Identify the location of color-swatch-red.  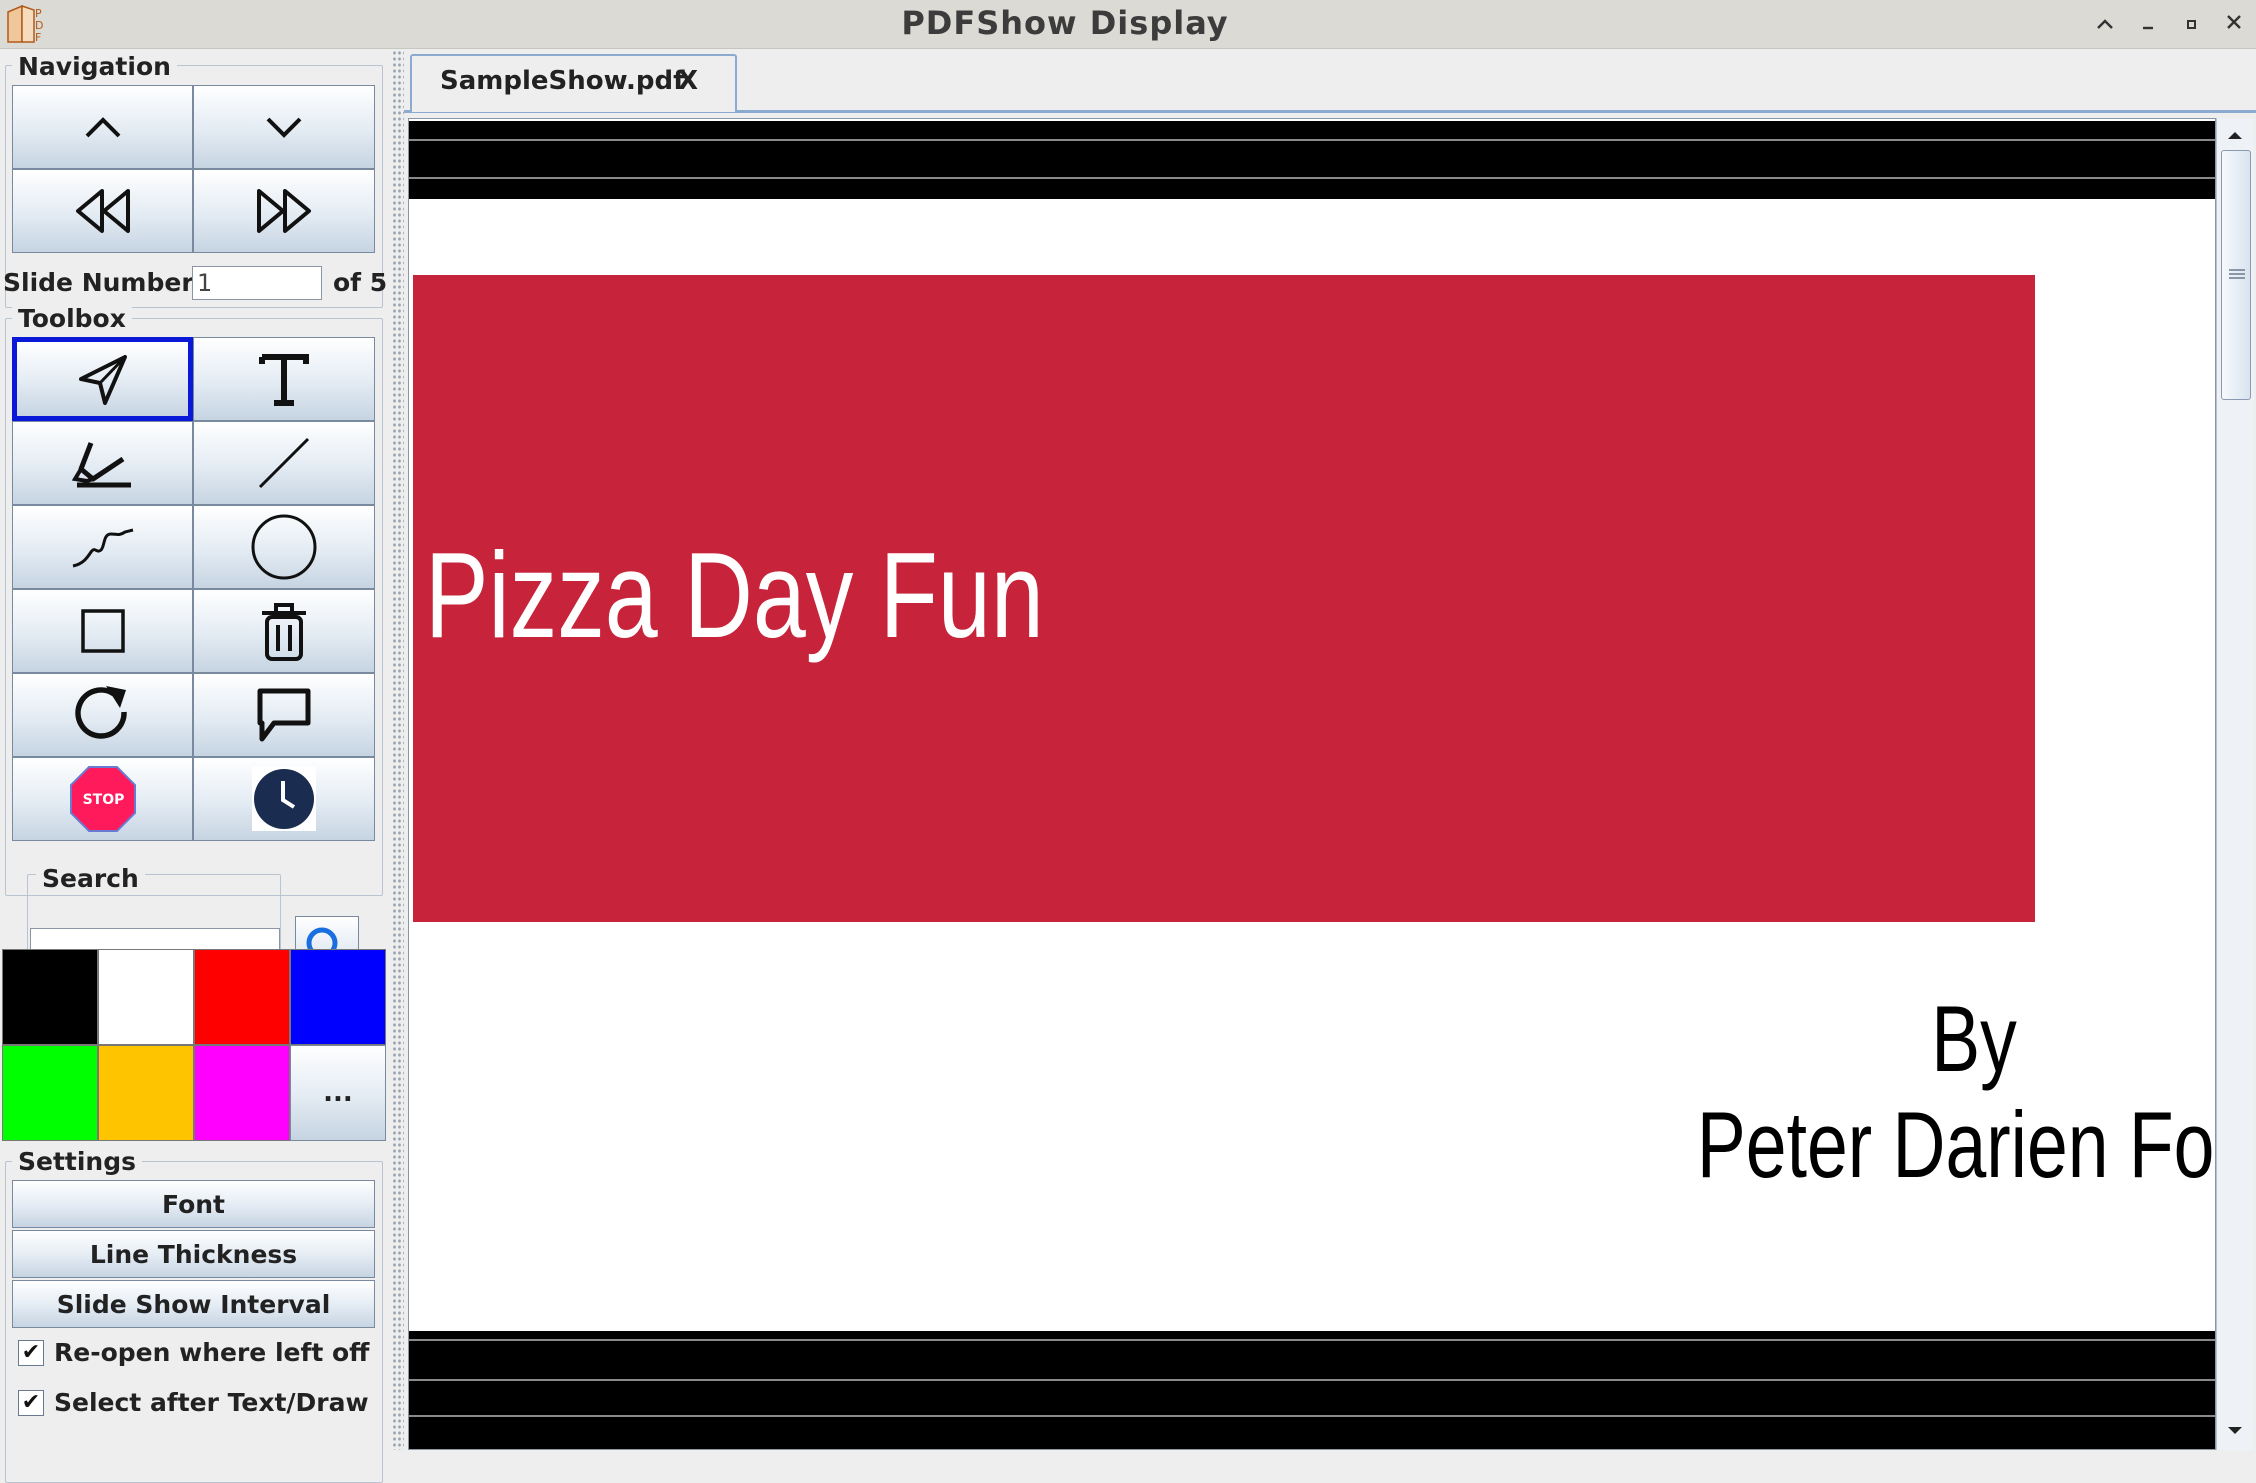
(242, 997).